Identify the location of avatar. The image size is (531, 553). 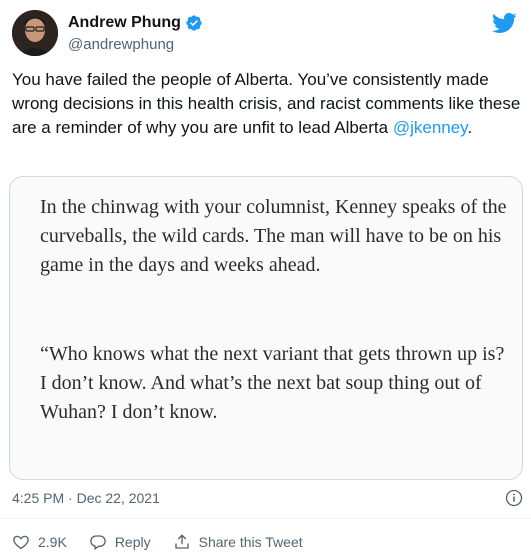
(35, 33).